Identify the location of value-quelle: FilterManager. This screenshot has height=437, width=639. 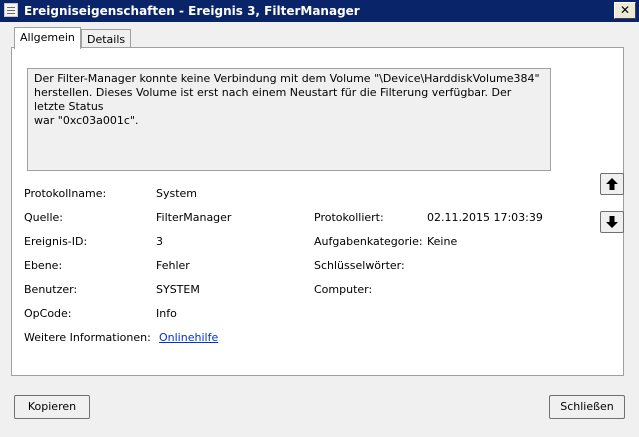
(193, 217).